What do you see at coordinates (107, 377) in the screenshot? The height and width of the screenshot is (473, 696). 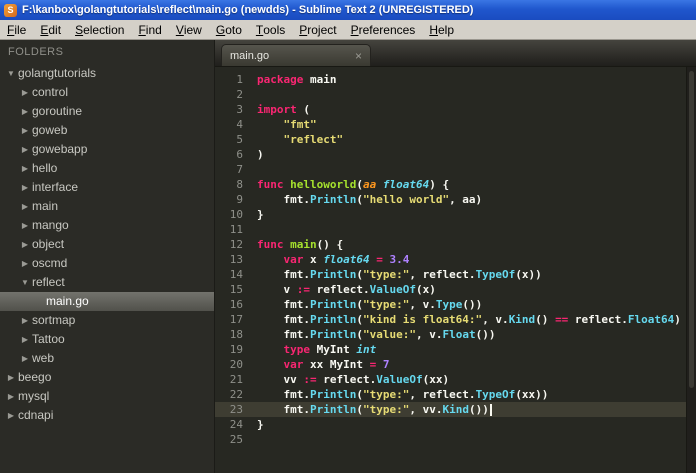 I see `tree-item-beego: ▶ beego` at bounding box center [107, 377].